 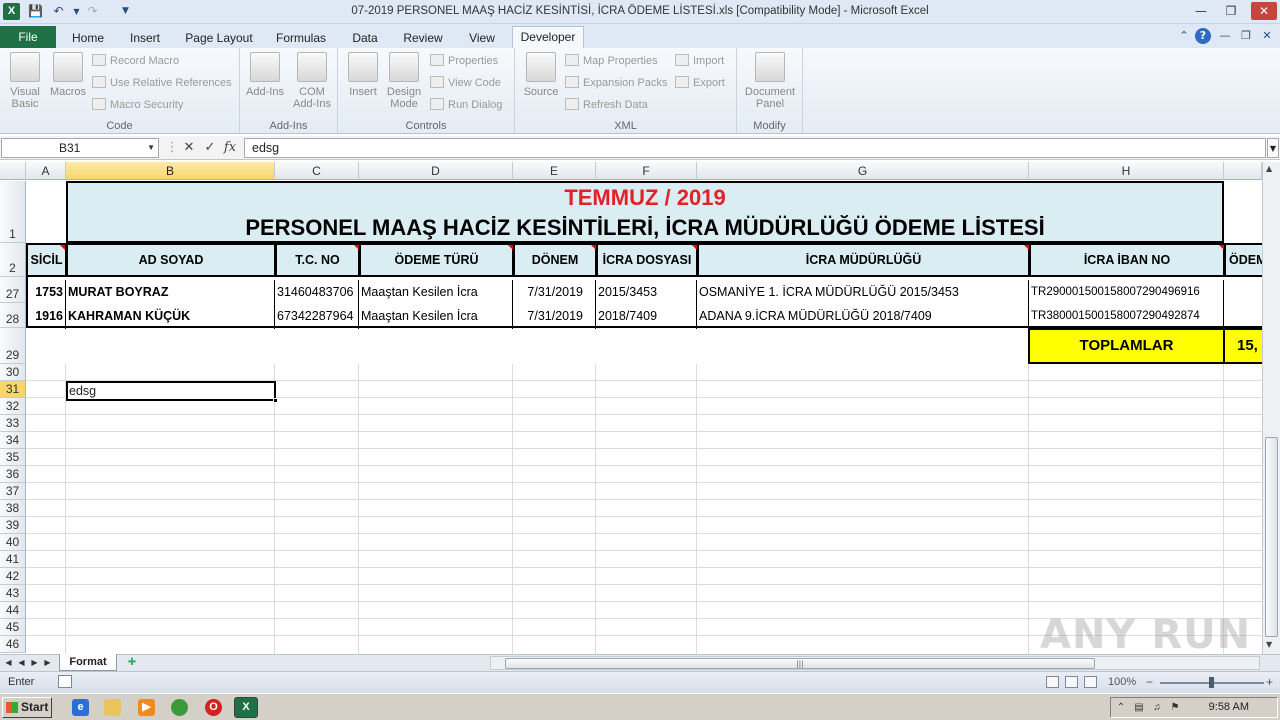 I want to click on folder-icon, so click(x=112, y=707).